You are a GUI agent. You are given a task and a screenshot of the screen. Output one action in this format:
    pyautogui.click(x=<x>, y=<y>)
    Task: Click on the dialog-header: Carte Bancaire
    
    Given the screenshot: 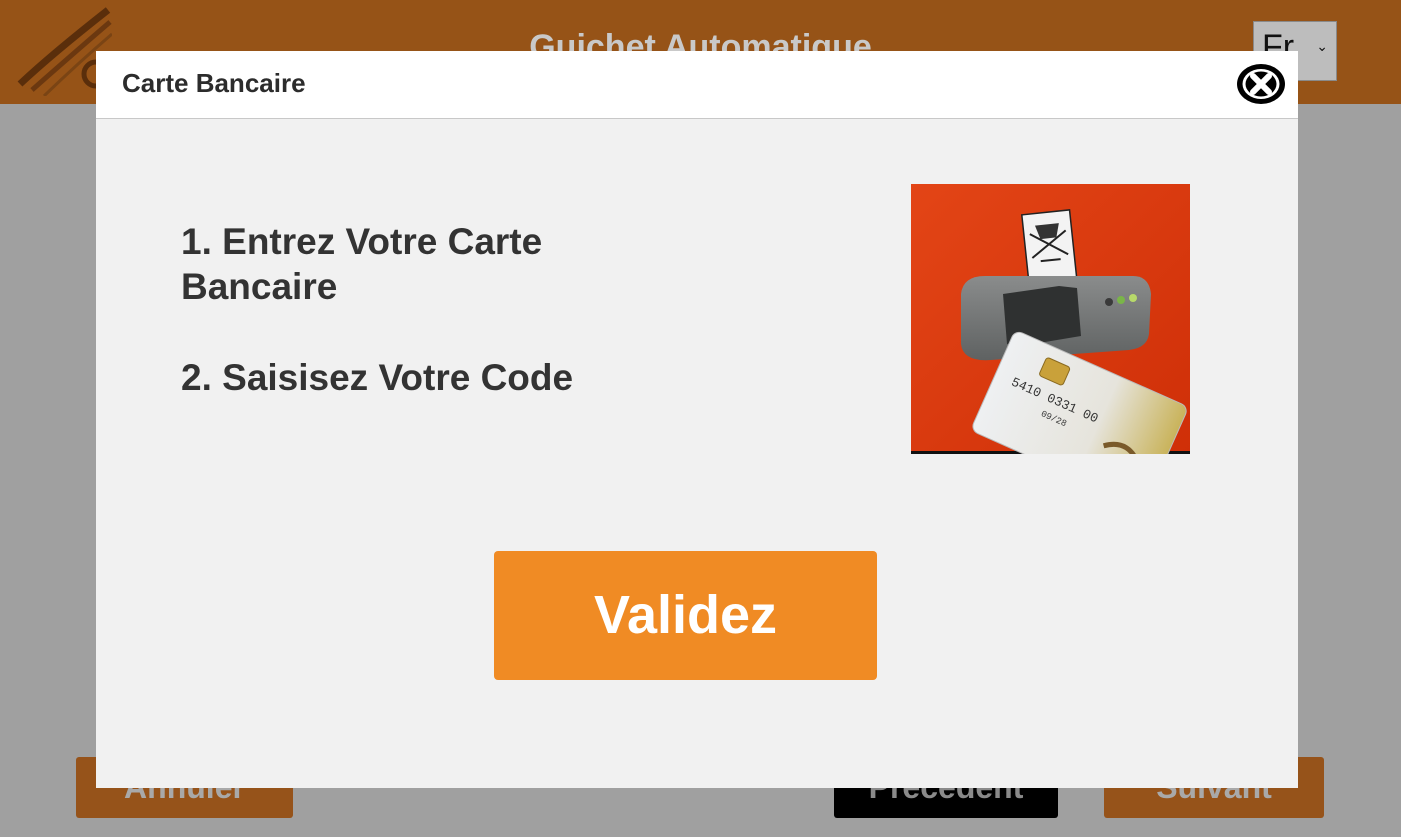 What is the action you would take?
    pyautogui.click(x=697, y=85)
    